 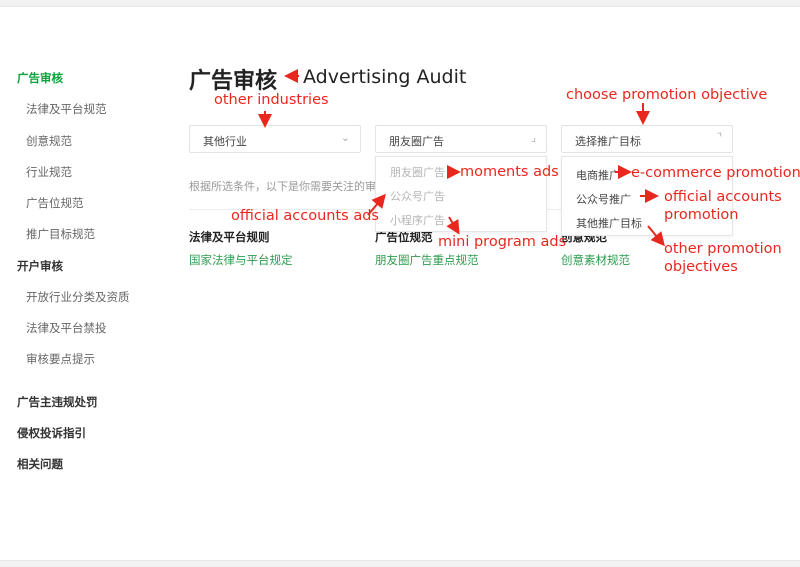 I want to click on arrow-official-ads, so click(x=376, y=204).